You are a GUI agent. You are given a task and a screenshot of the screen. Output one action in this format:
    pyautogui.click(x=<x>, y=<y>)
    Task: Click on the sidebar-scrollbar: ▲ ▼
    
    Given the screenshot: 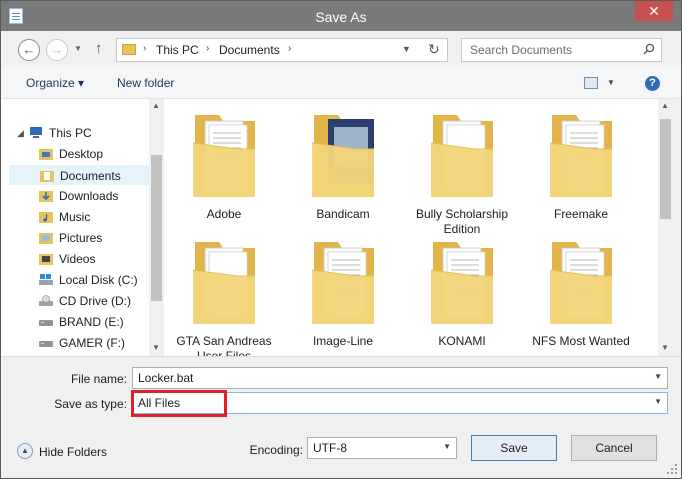 What is the action you would take?
    pyautogui.click(x=156, y=227)
    